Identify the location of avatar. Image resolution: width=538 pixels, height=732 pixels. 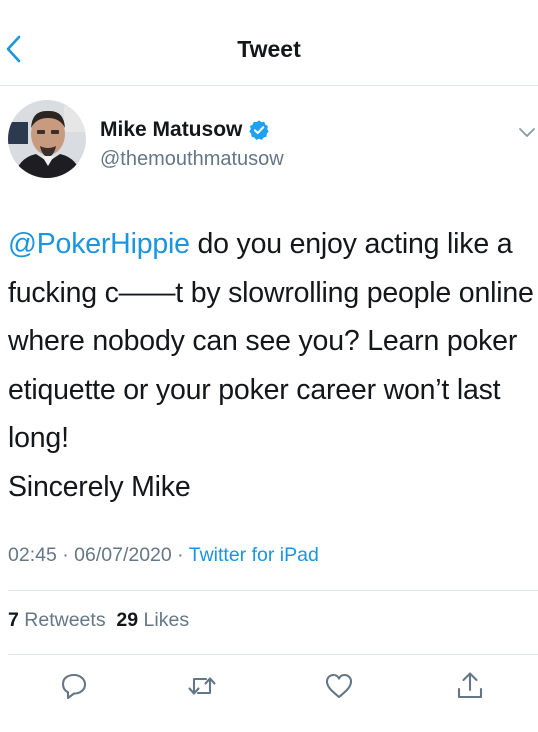
(47, 139).